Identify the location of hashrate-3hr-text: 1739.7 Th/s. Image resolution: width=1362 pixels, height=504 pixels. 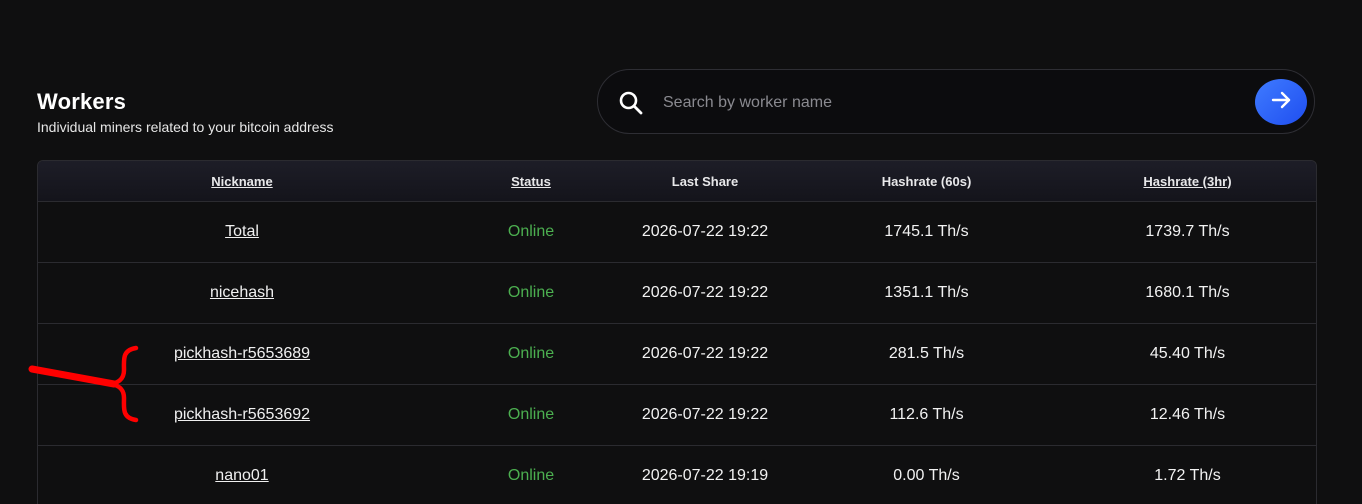
(1187, 231).